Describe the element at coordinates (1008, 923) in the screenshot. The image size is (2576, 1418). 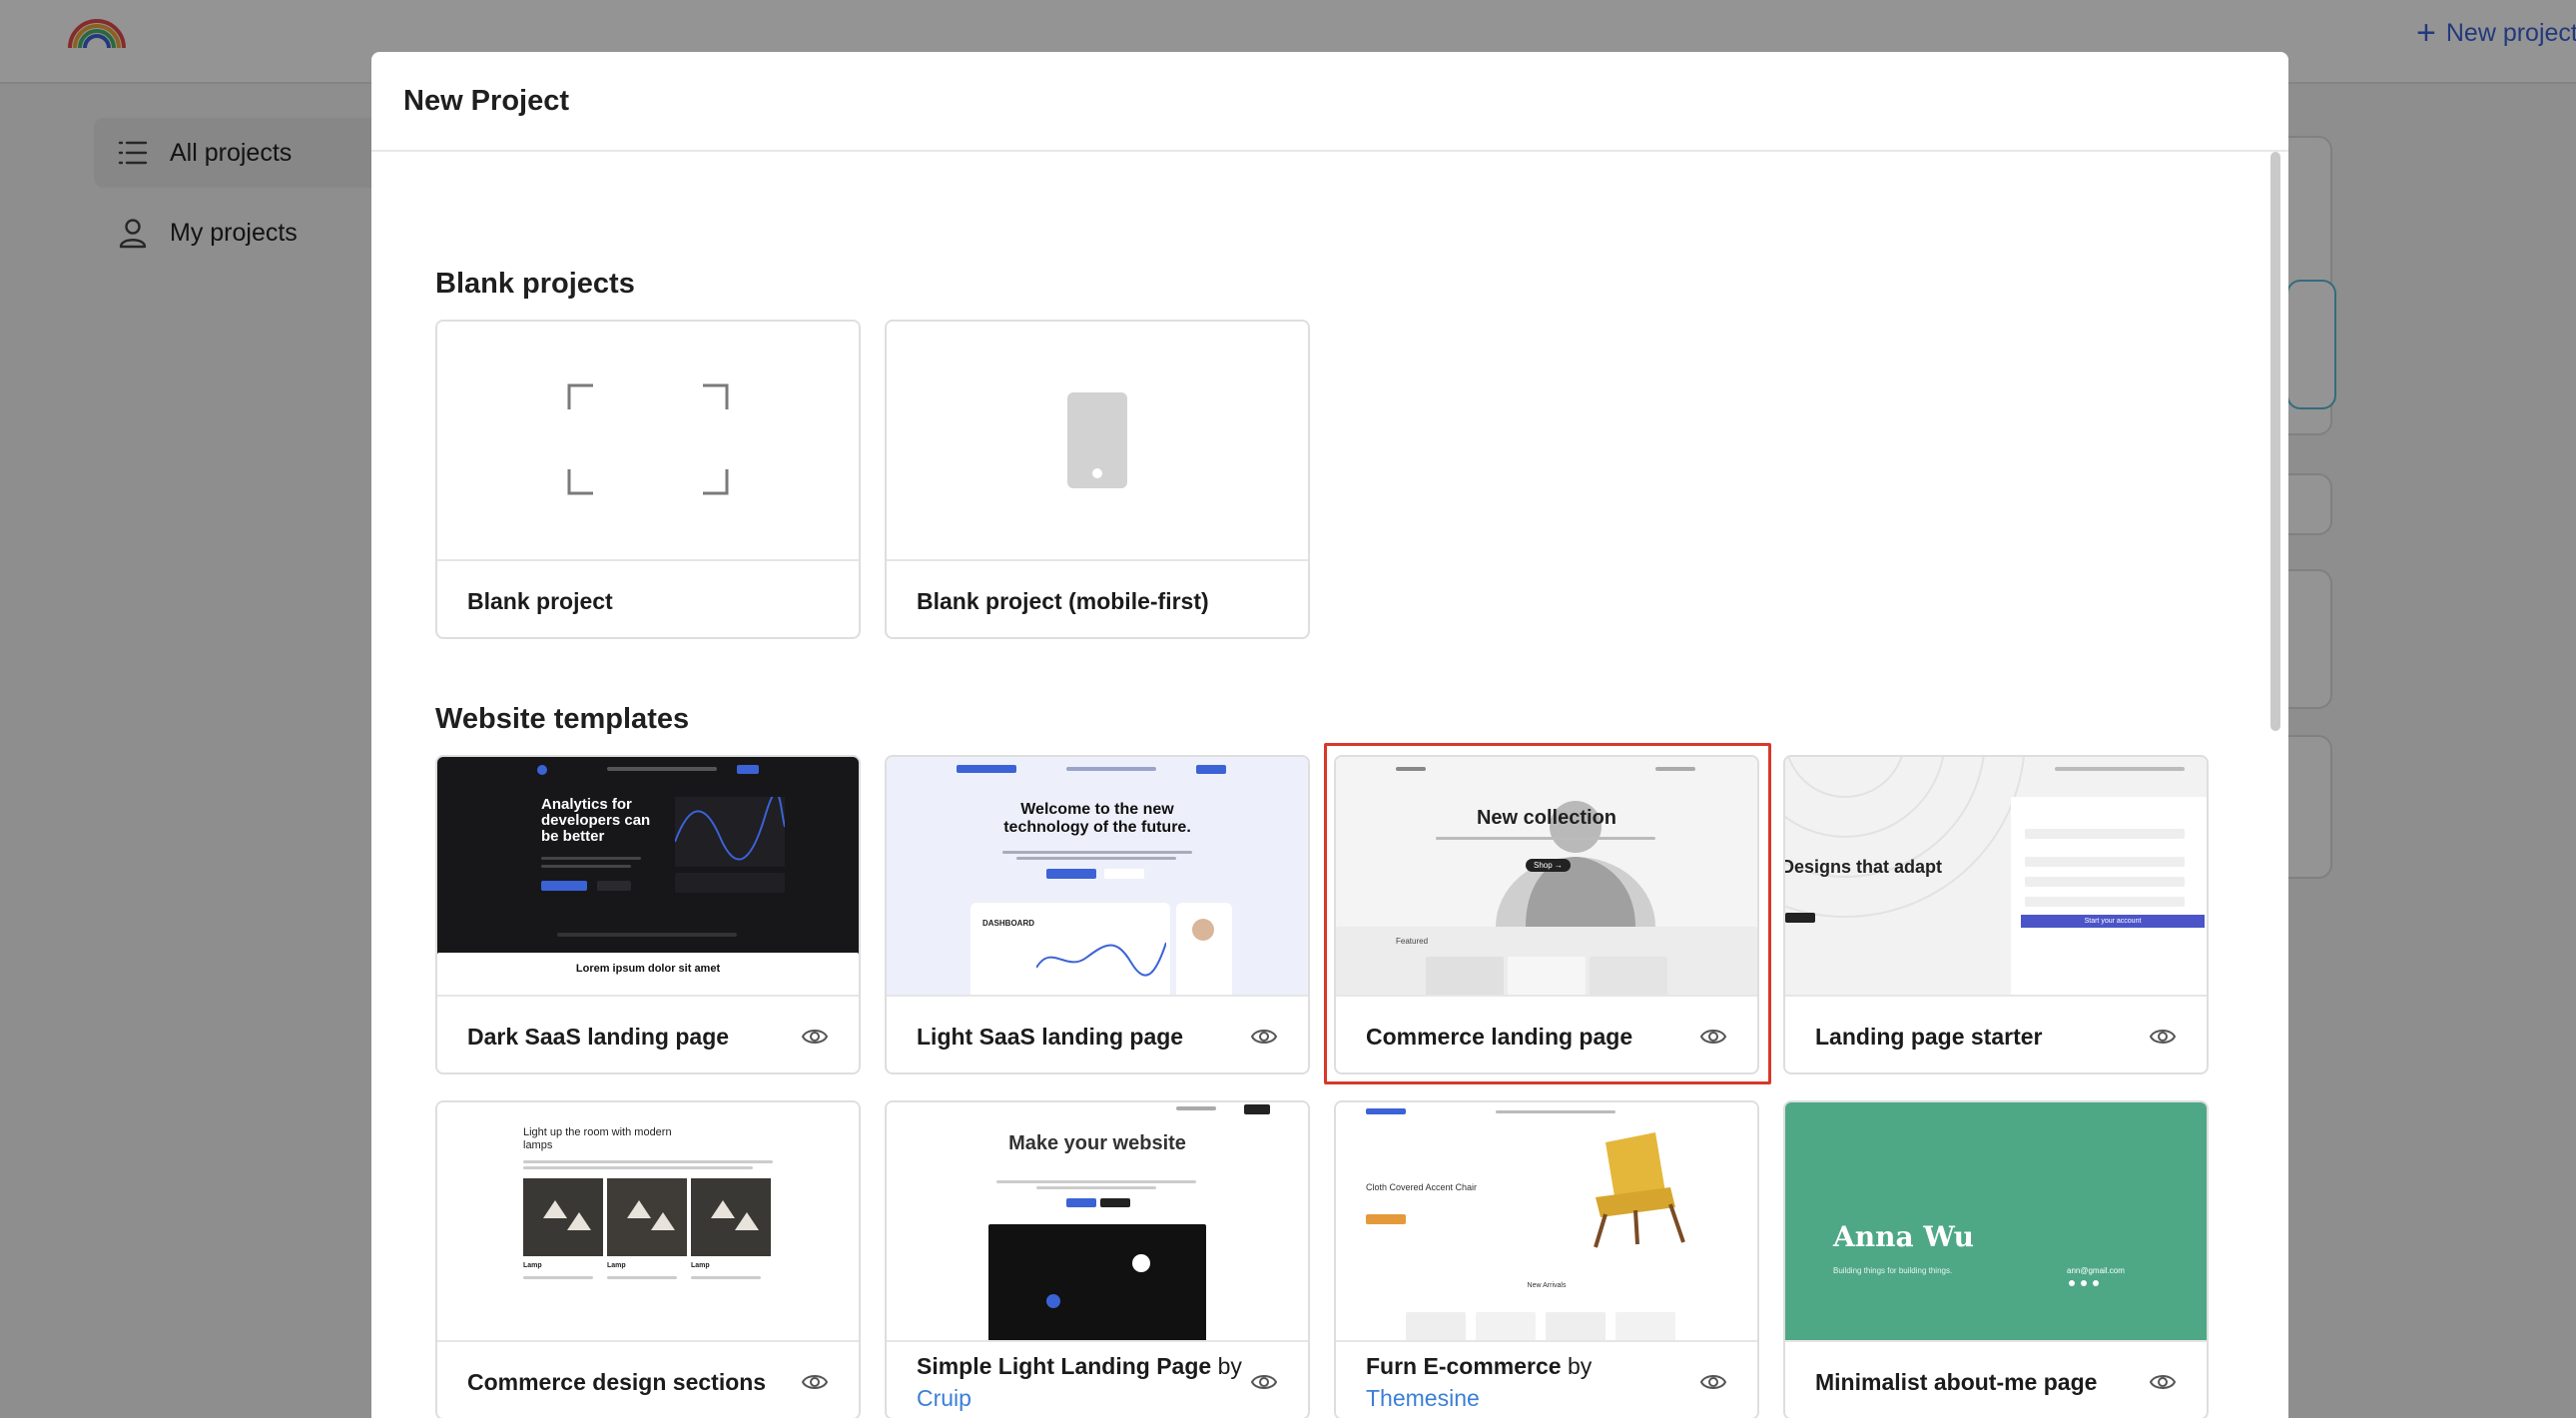
I see `thumbnail-panel-label: DASHBOARD` at that location.